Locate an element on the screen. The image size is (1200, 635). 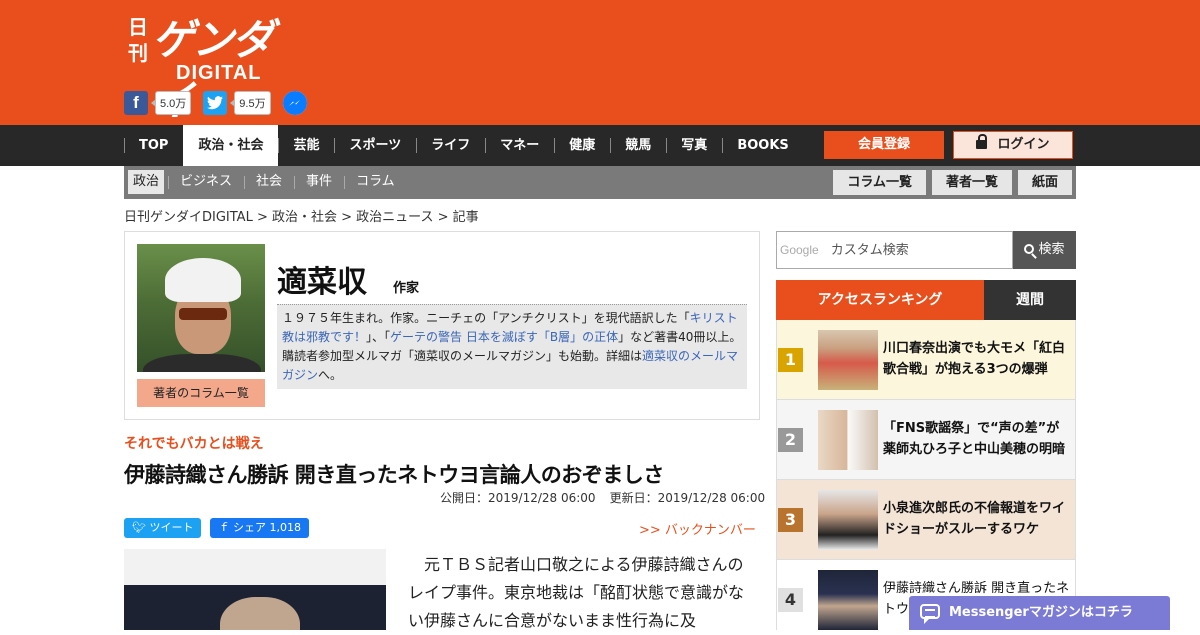
ranking-item-1: 1 川口春奈出演でも大モメ「紅白歌合戦」が抱える3つの爆弾 is located at coordinates (926, 360).